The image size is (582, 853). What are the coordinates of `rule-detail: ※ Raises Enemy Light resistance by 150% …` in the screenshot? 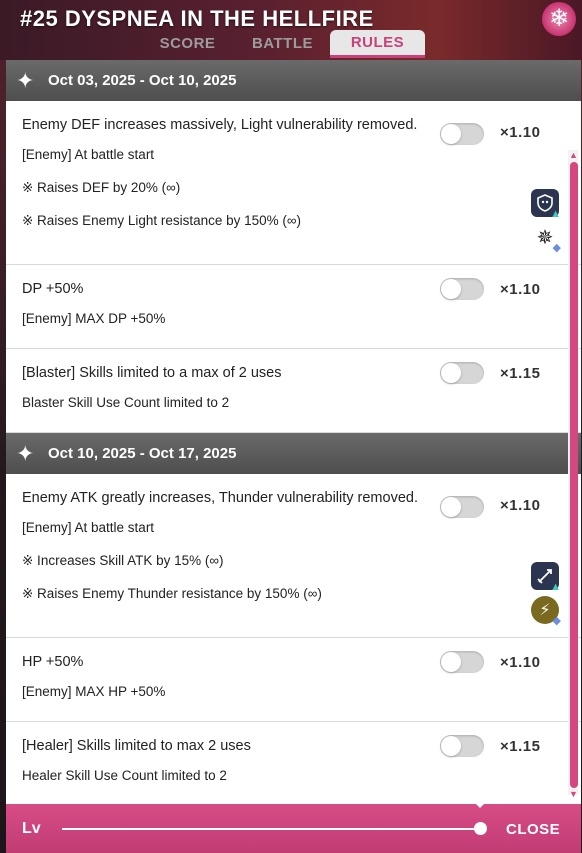 It's located at (162, 220).